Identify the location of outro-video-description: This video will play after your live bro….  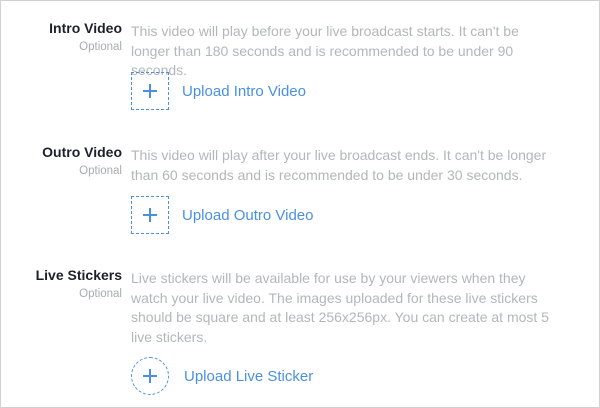
(339, 165).